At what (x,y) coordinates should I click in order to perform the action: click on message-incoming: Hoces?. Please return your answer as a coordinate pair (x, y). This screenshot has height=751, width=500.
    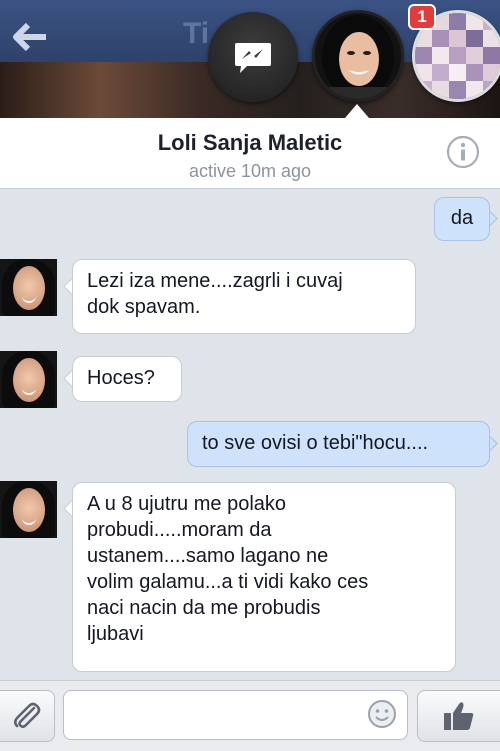
    Looking at the image, I should click on (127, 379).